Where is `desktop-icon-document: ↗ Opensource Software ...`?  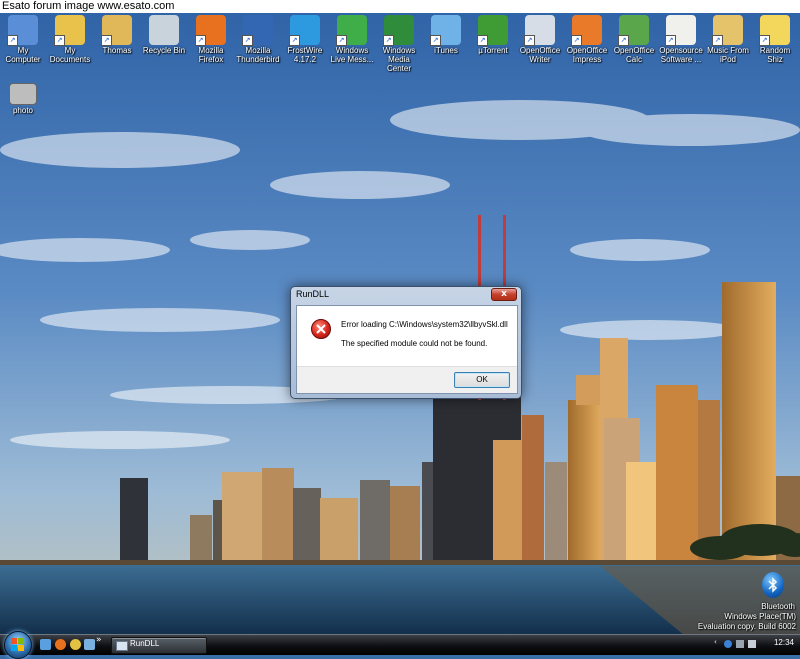 desktop-icon-document: ↗ Opensource Software ... is located at coordinates (681, 39).